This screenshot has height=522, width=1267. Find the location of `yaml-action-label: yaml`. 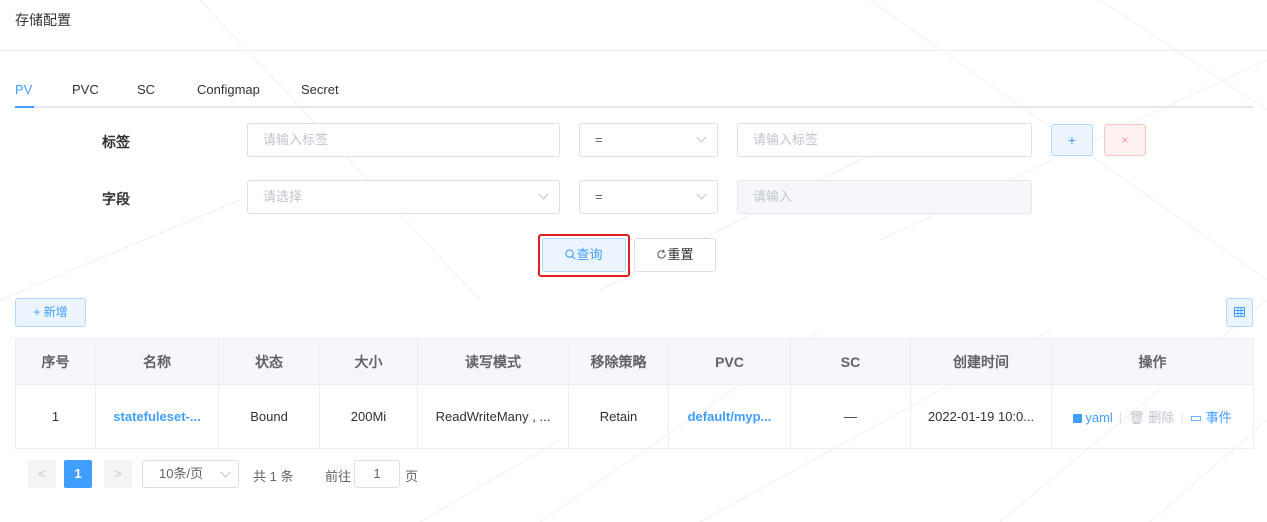

yaml-action-label: yaml is located at coordinates (1099, 417).